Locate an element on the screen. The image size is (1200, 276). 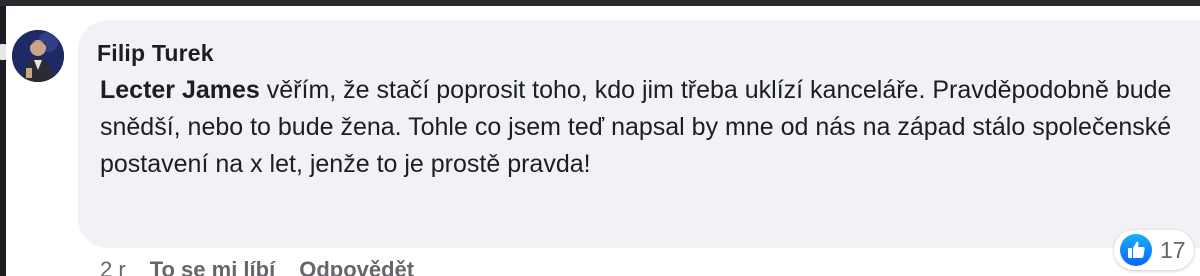
author-name: Filip Turek is located at coordinates (155, 53).